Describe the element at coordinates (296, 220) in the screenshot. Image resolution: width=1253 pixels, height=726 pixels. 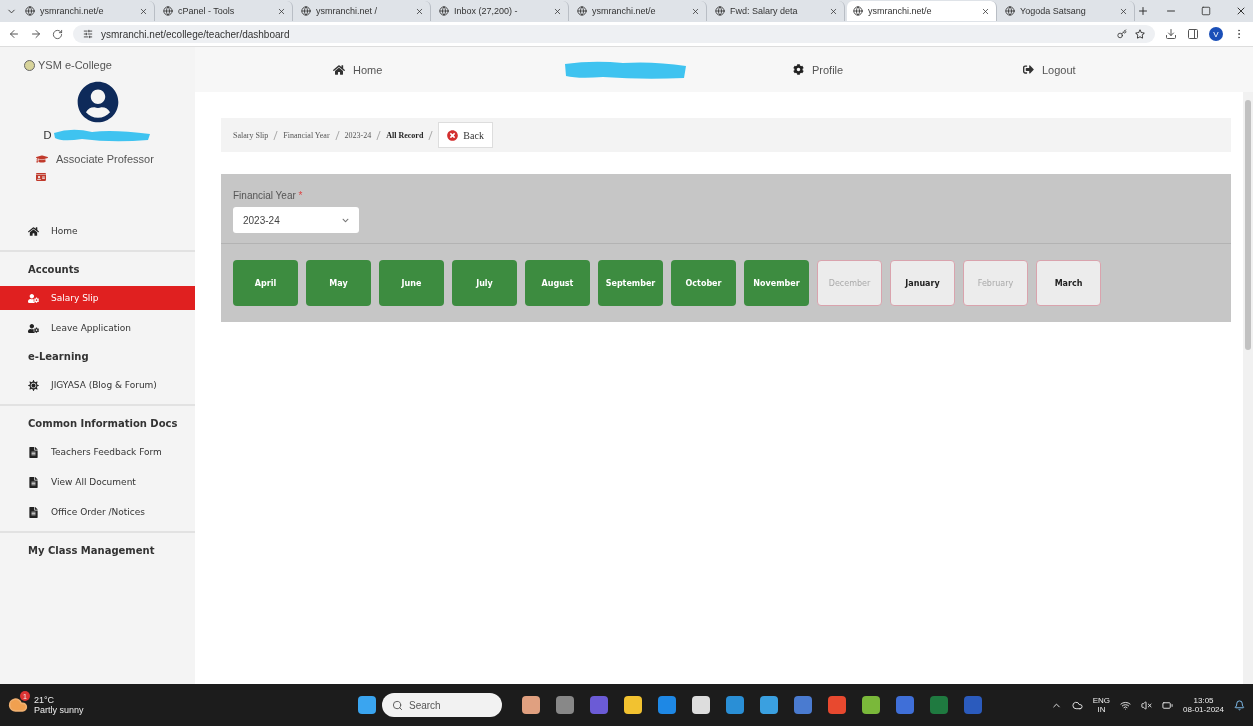
I see `year-select: 2023-24` at that location.